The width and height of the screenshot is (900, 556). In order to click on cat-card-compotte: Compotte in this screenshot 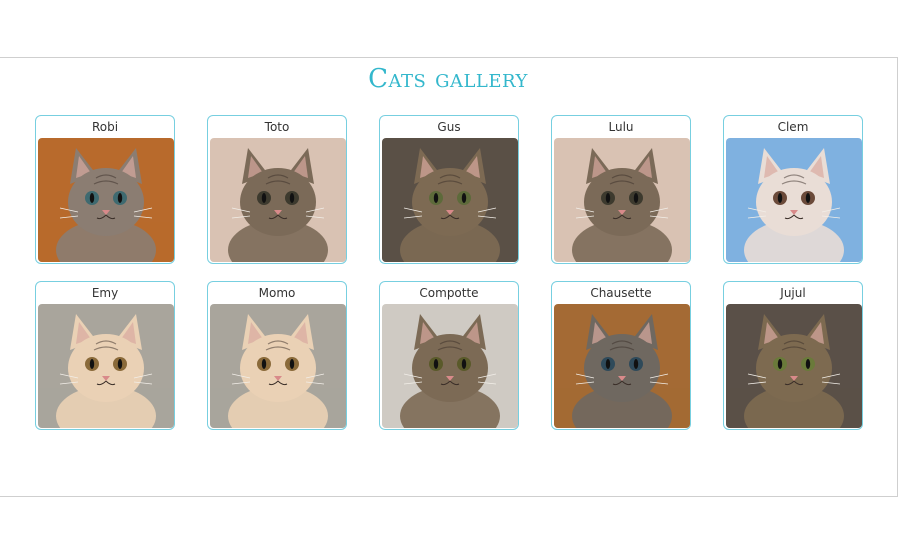, I will do `click(449, 355)`.